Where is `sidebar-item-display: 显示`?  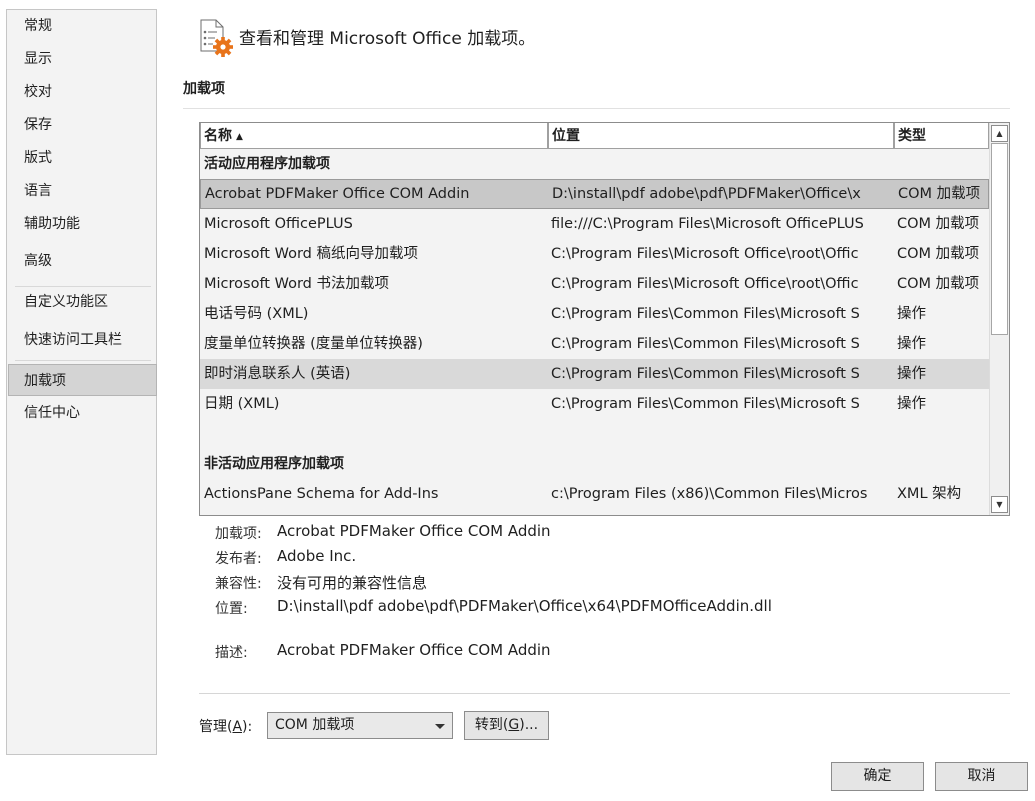
sidebar-item-display: 显示 is located at coordinates (82, 59).